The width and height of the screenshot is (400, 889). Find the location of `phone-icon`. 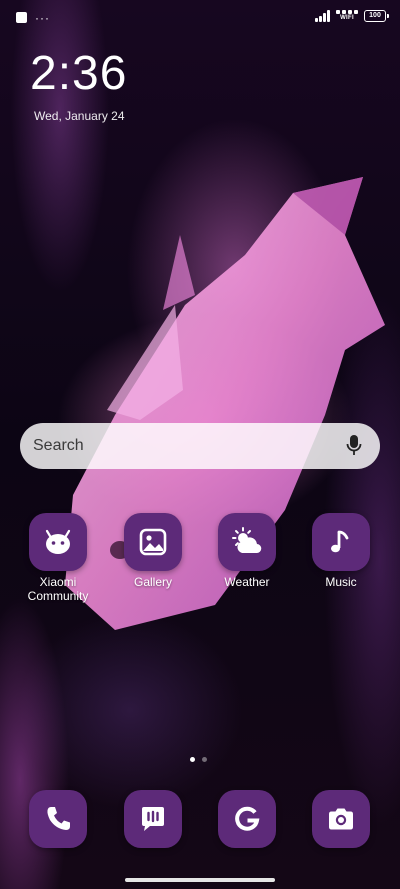

phone-icon is located at coordinates (58, 819).